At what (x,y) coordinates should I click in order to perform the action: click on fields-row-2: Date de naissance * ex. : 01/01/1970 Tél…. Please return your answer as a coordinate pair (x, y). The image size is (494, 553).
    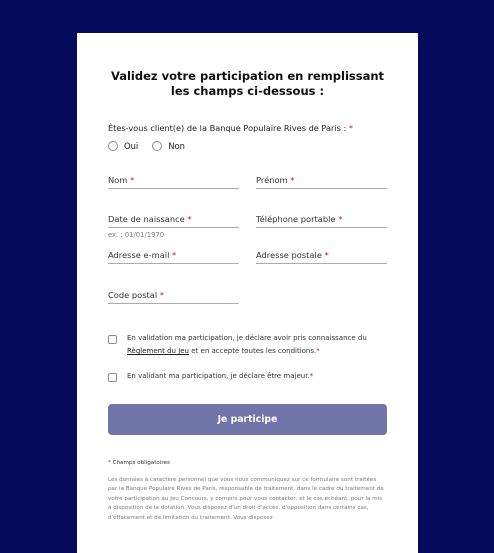
    Looking at the image, I should click on (247, 226).